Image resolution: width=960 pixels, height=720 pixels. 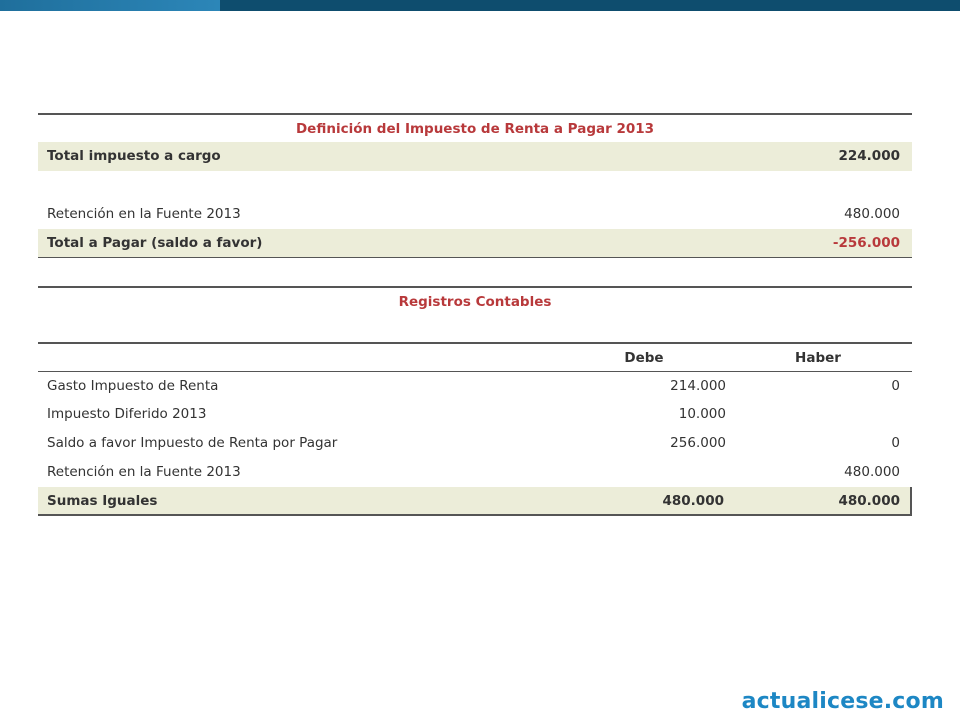 I want to click on registros-column-header: Debe Haber, so click(x=475, y=356).